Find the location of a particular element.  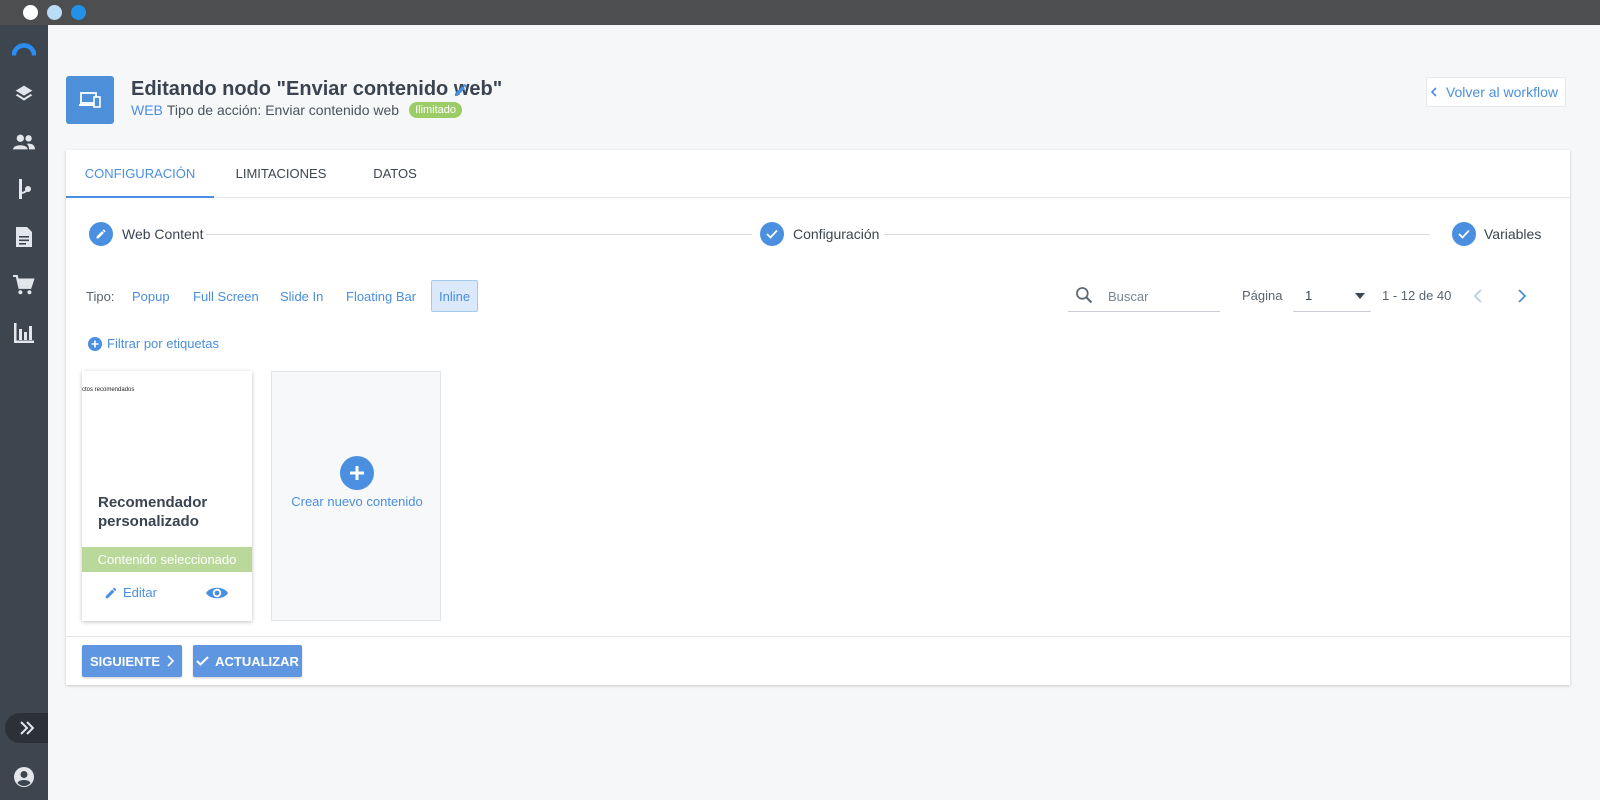

page-title: Editando nodo "Enviar contenido web" is located at coordinates (317, 89).